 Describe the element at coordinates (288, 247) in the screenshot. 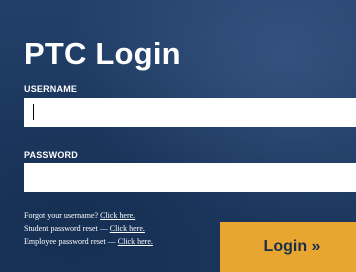

I see `login-button: Login »` at that location.